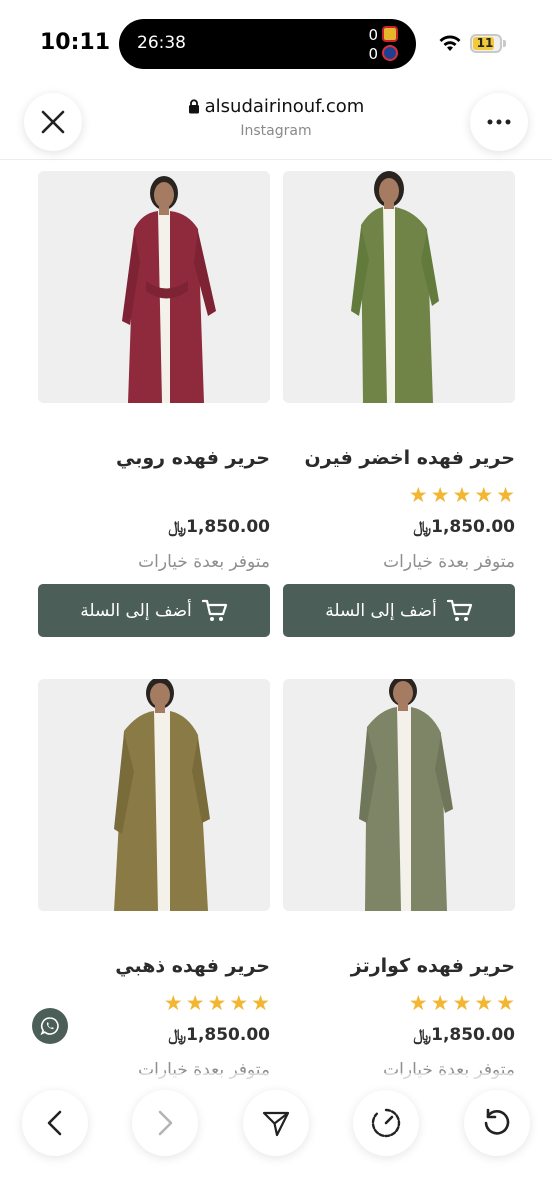 The image size is (552, 1200). Describe the element at coordinates (373, 35) in the screenshot. I see `score-home: 0` at that location.